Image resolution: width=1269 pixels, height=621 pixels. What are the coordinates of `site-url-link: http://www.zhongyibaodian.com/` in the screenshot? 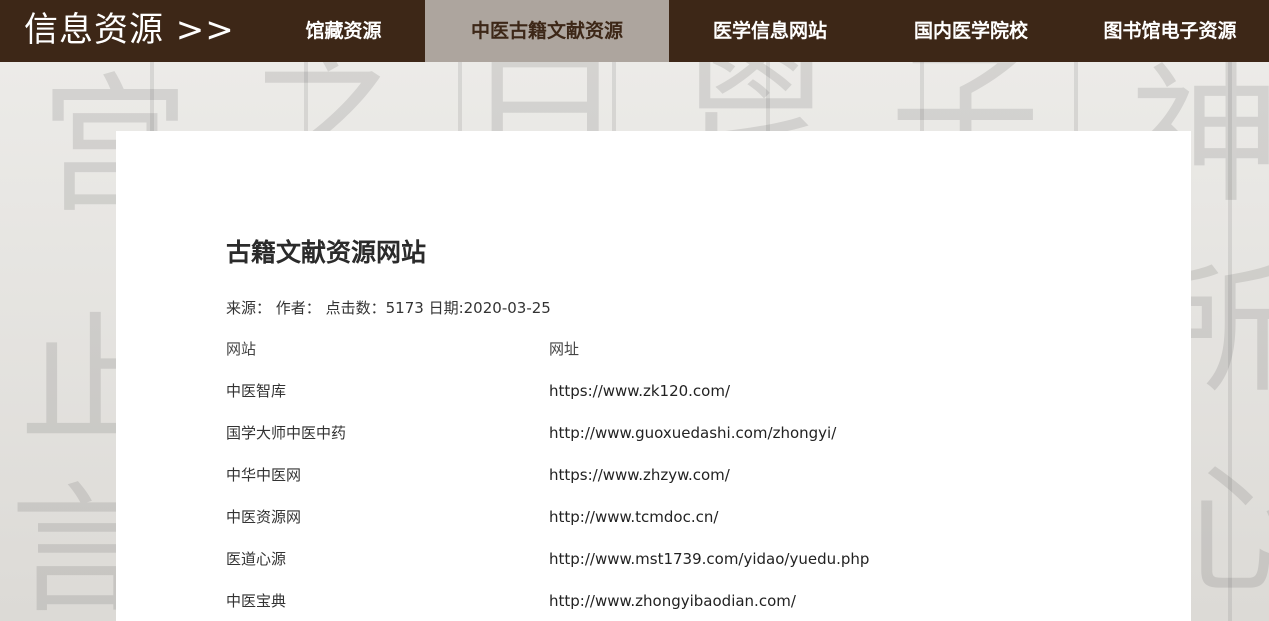 It's located at (672, 601).